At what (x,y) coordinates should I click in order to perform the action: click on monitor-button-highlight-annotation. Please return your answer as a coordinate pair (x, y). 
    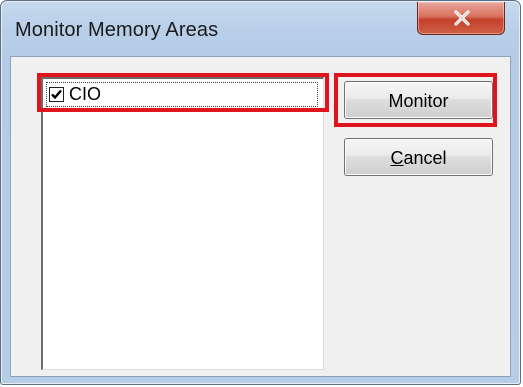
    Looking at the image, I should click on (415, 100).